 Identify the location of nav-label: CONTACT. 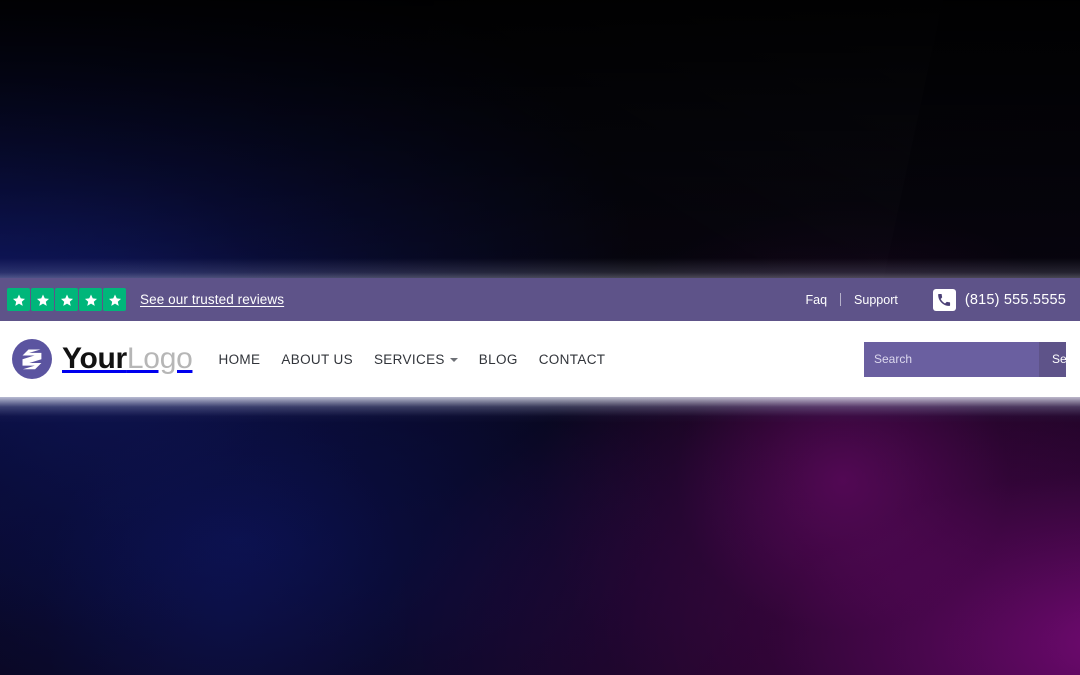
(572, 359).